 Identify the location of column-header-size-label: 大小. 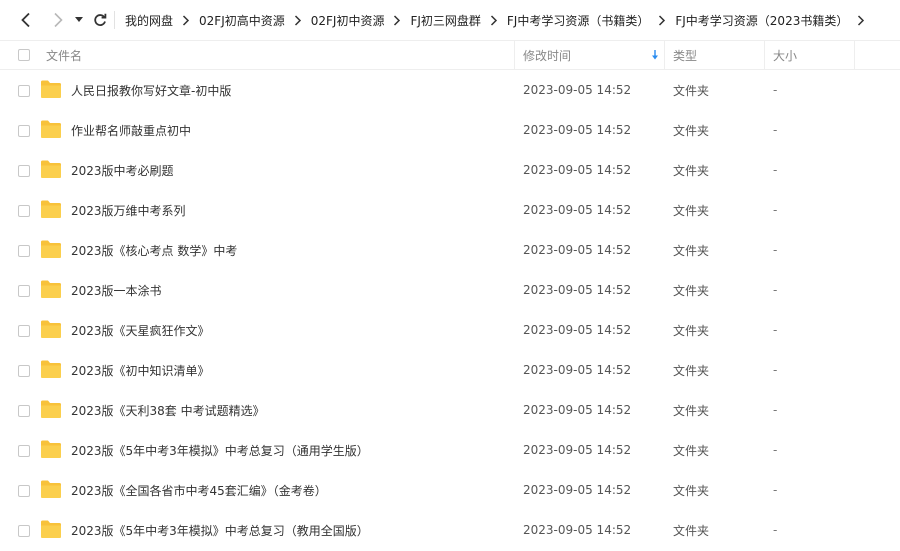
(785, 55).